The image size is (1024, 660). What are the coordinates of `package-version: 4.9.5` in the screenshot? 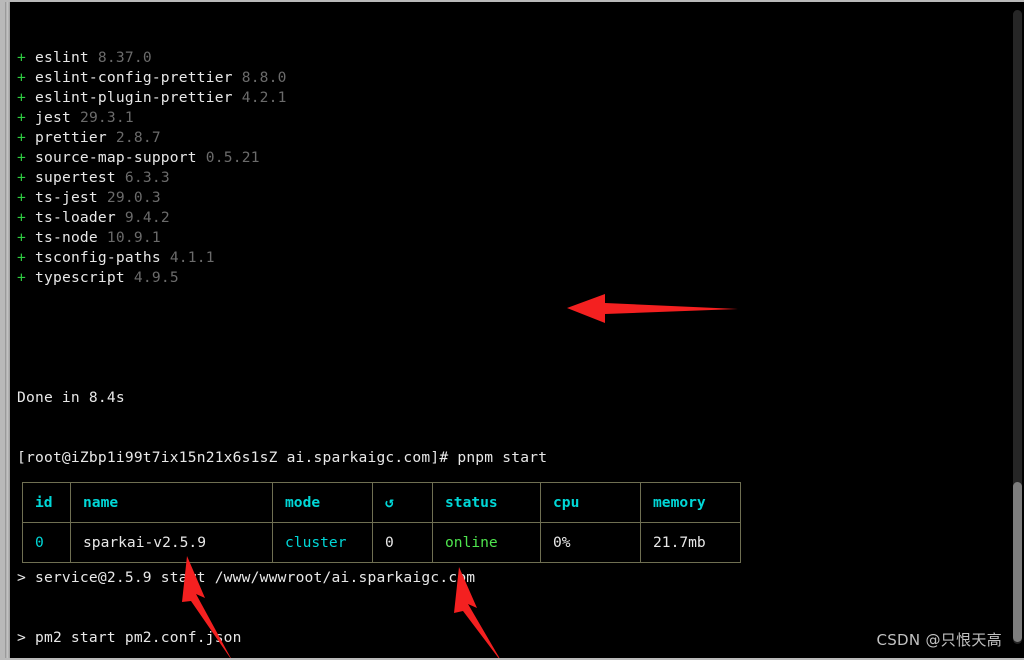 It's located at (156, 277).